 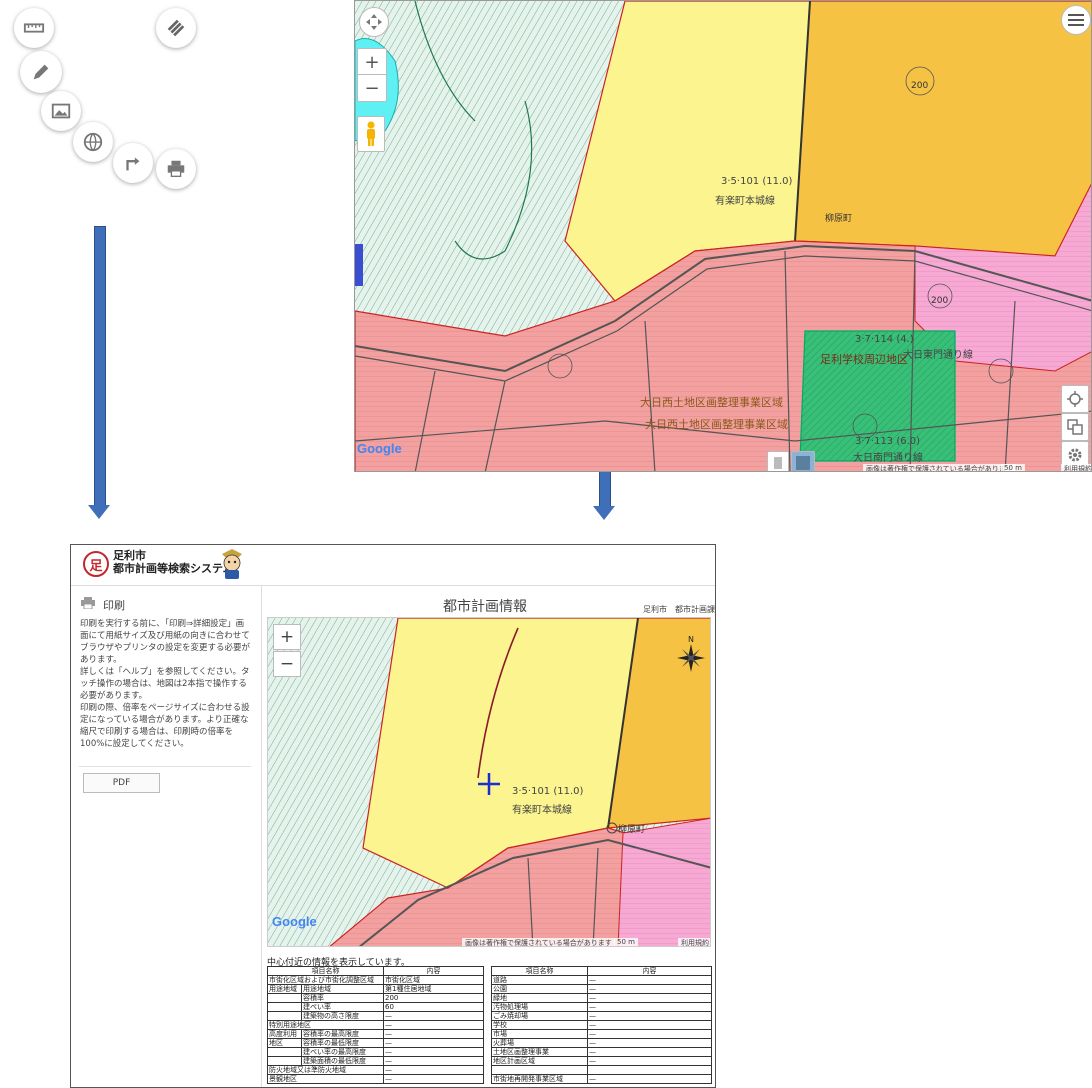 I want to click on top-map-east-route-name: 大日東門通り線, so click(x=938, y=355).